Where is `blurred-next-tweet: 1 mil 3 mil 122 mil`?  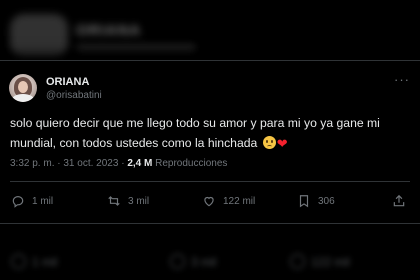
blurred-next-tweet: 1 mil 3 mil 122 mil is located at coordinates (210, 260).